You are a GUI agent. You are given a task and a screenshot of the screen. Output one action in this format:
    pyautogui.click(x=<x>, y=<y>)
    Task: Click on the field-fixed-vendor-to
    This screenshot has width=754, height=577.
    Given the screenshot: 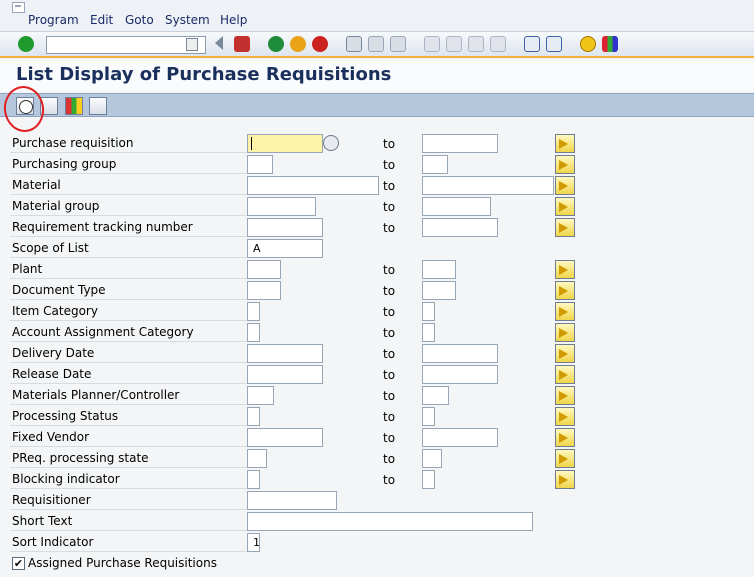 What is the action you would take?
    pyautogui.click(x=460, y=437)
    